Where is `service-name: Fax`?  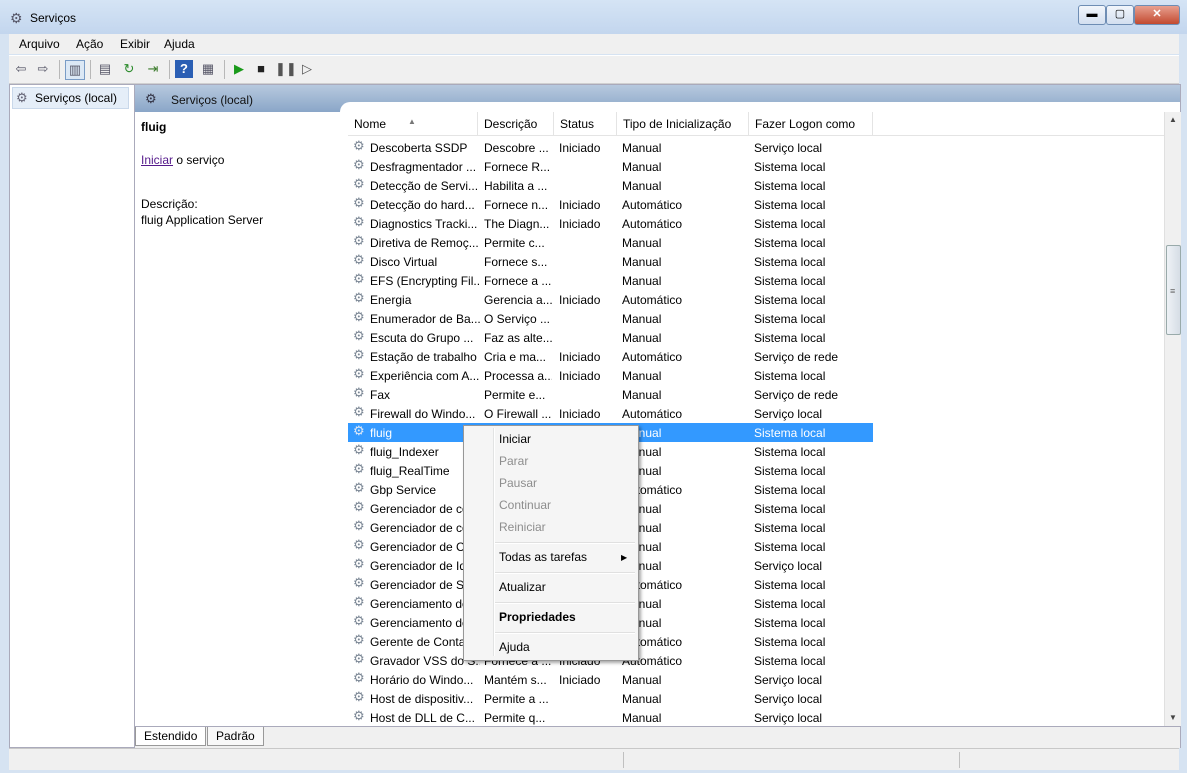
service-name: Fax is located at coordinates (380, 395).